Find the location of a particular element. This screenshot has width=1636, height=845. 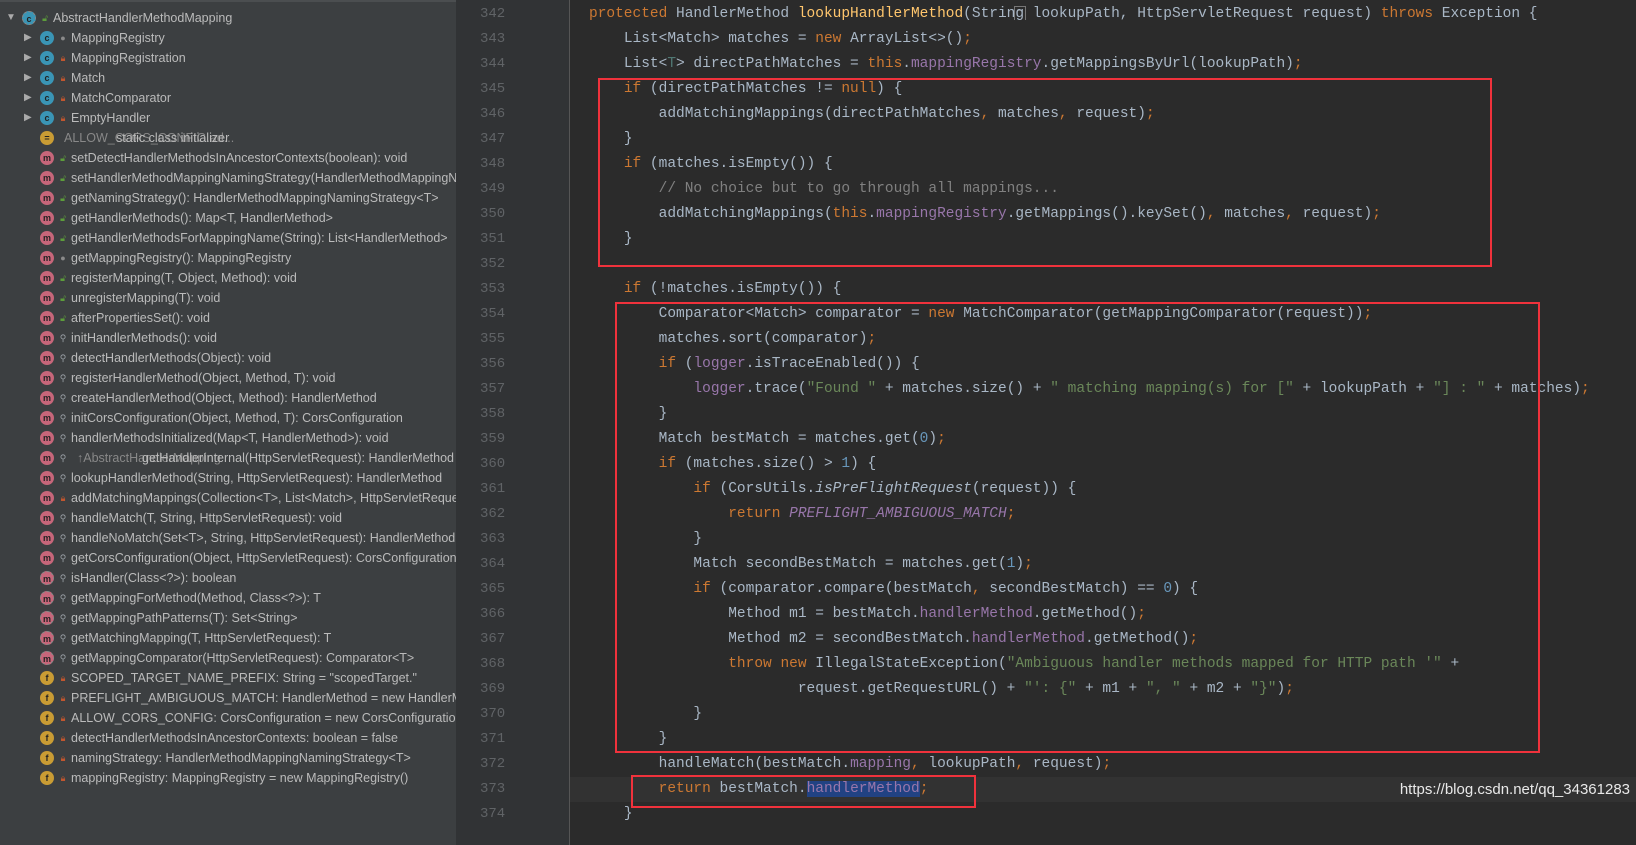

code-line: List<Match> matches = new ArrayList<>(); is located at coordinates (780, 39).